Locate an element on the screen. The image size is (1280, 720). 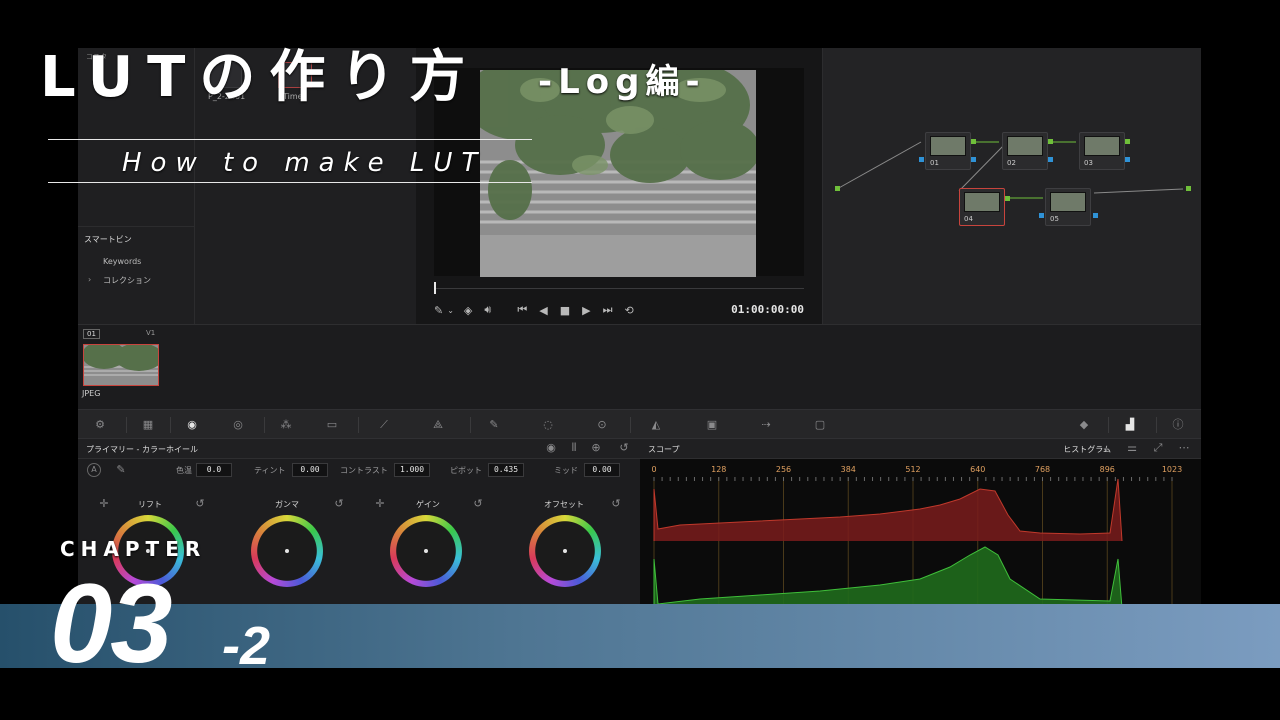
offset-wheel is located at coordinates (565, 551).